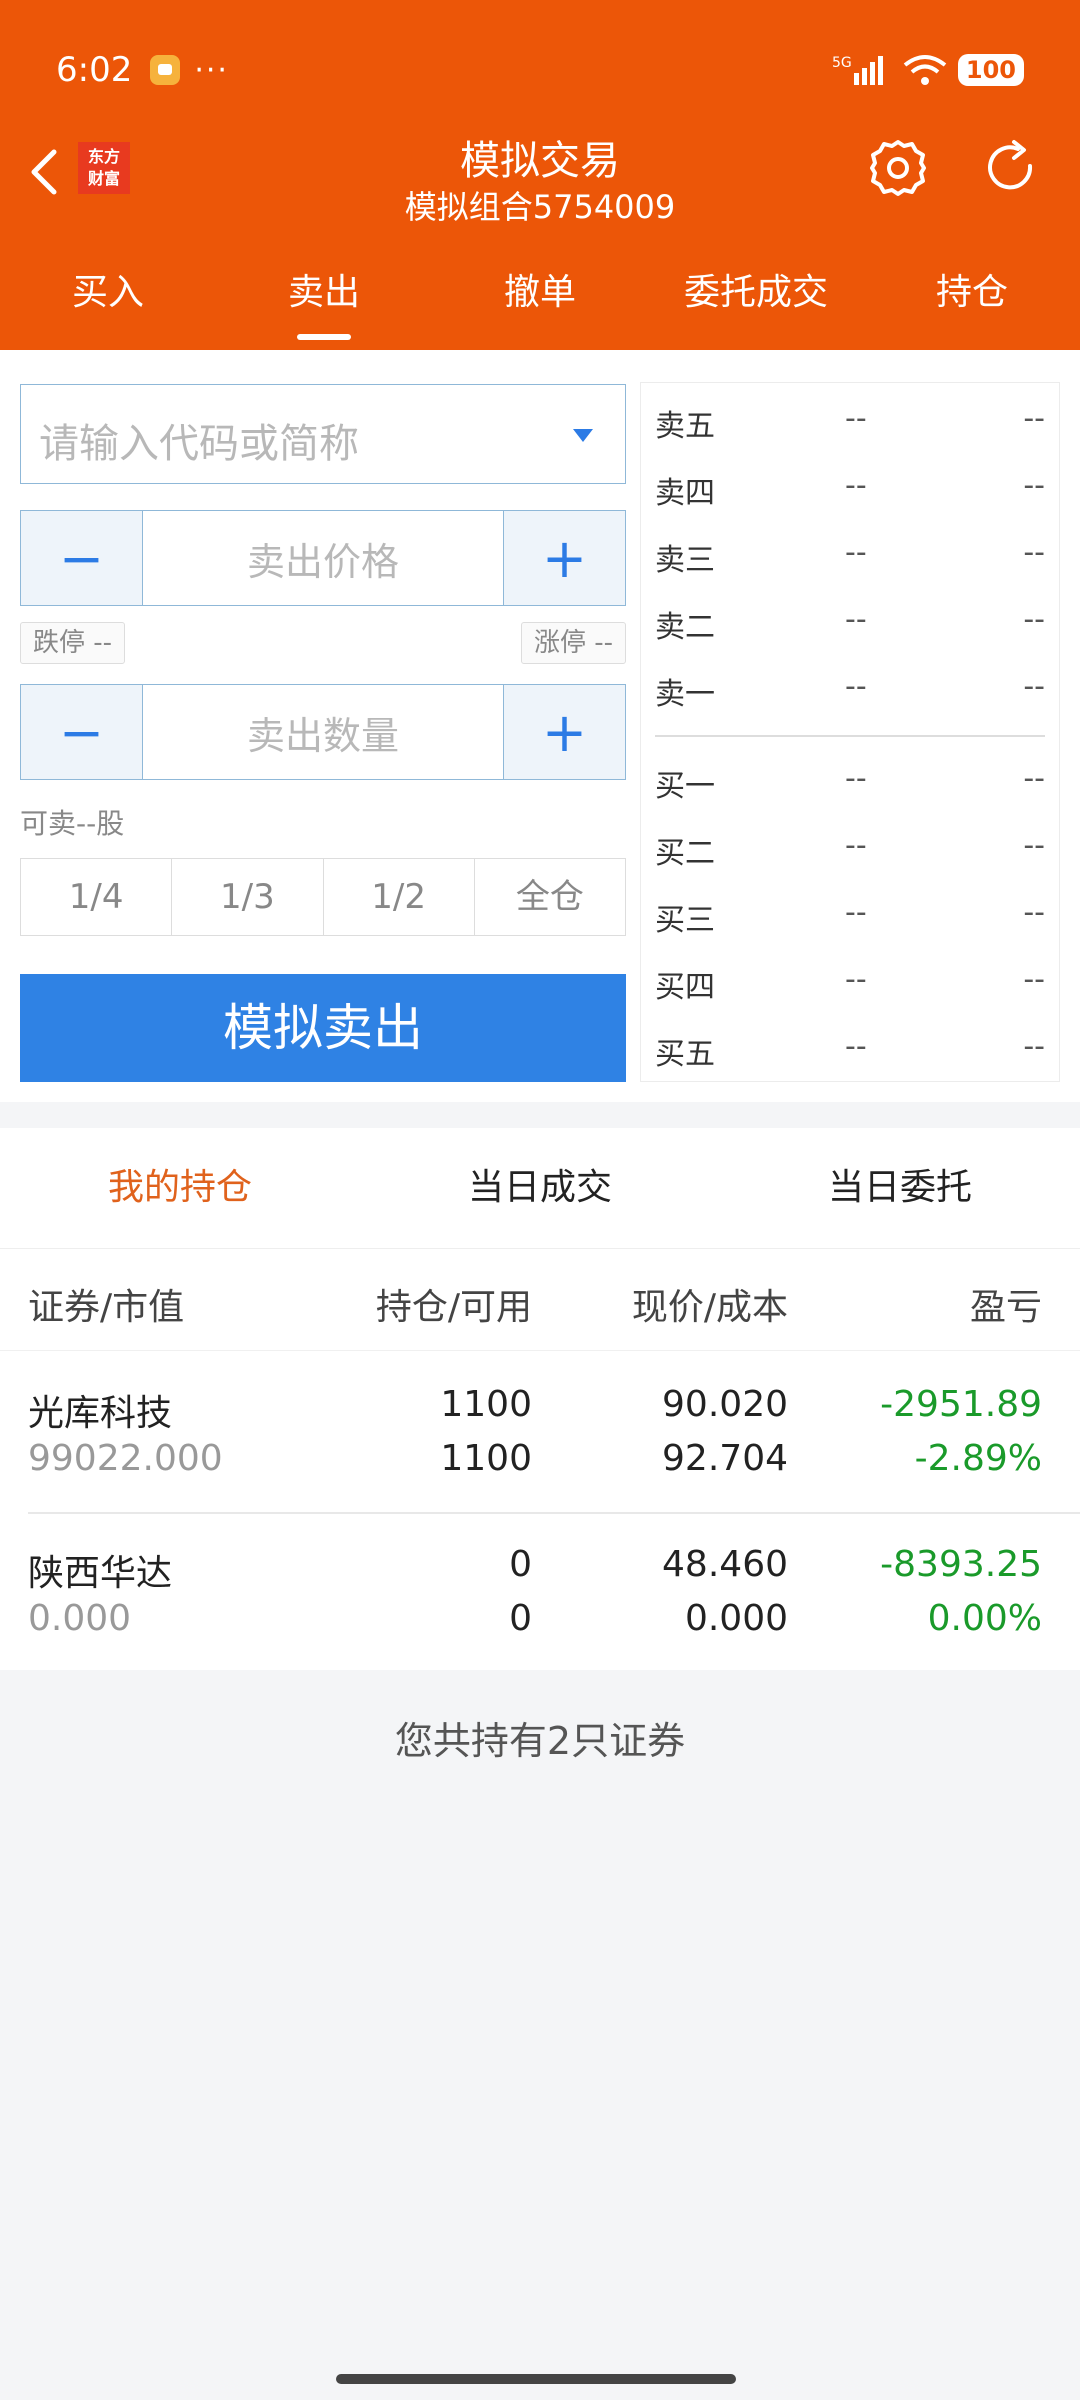  Describe the element at coordinates (857, 70) in the screenshot. I see `signal-icon: 5G` at that location.